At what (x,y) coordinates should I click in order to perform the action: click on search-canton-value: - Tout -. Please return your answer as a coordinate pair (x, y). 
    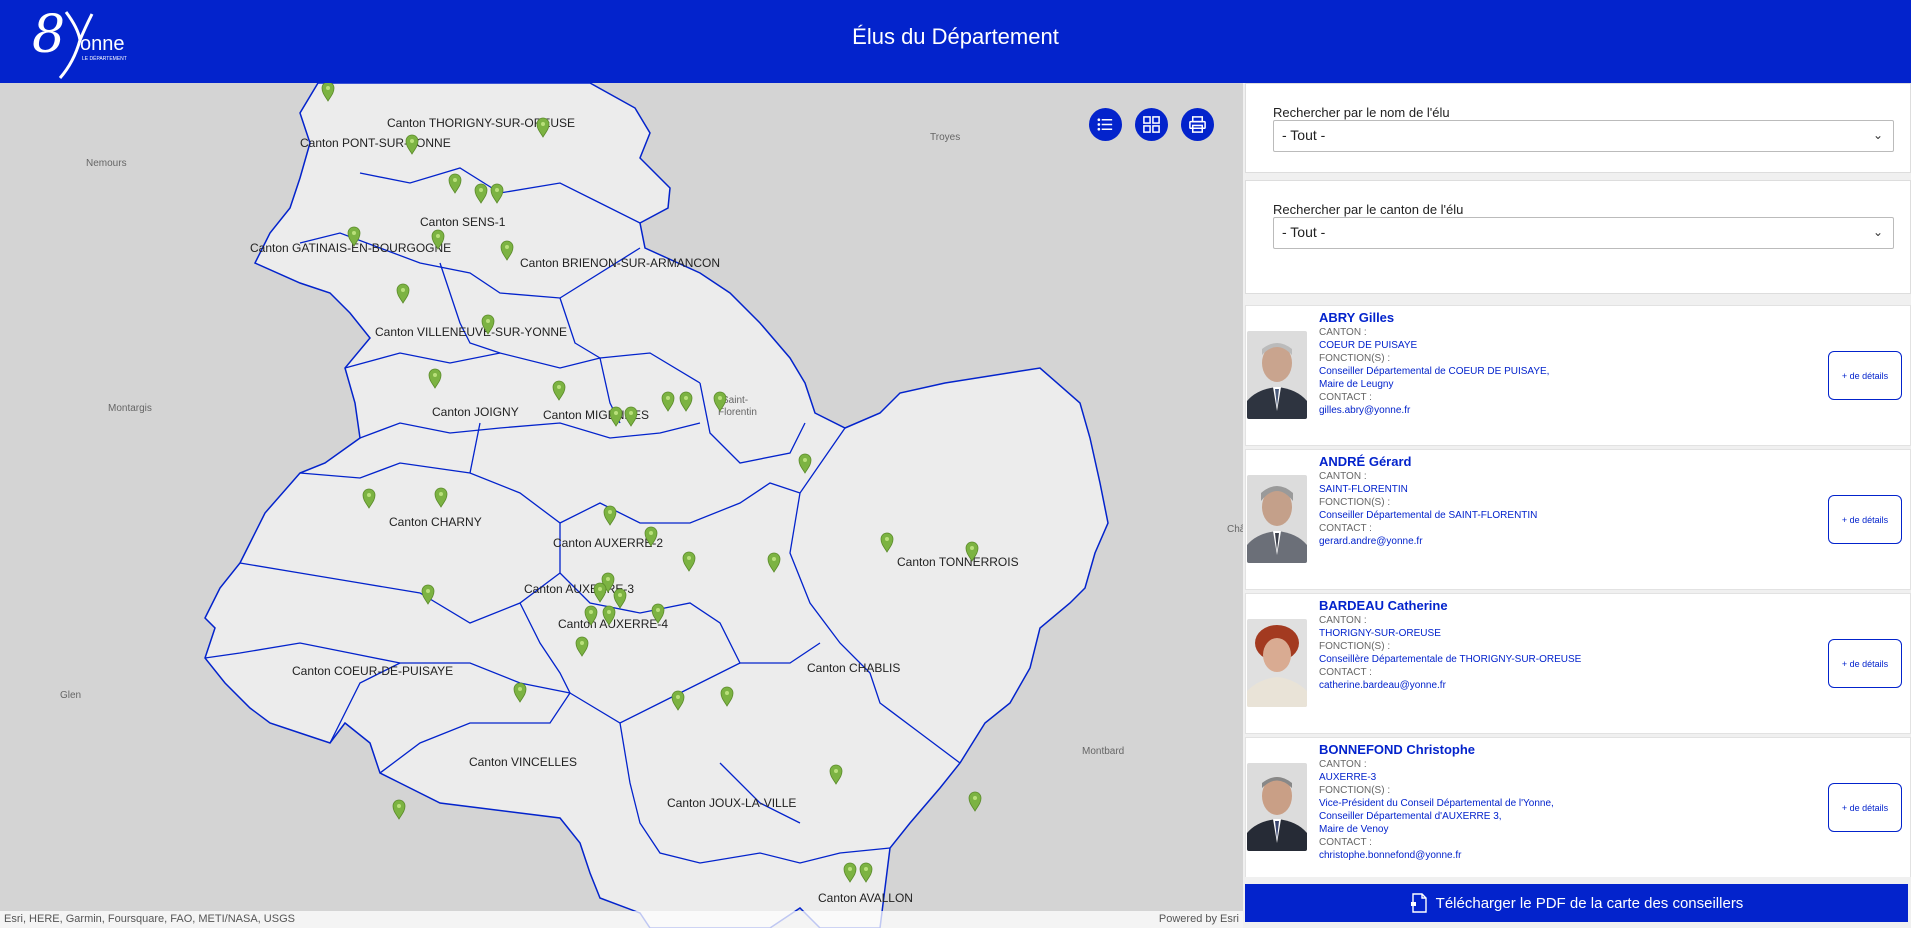
    Looking at the image, I should click on (1304, 232).